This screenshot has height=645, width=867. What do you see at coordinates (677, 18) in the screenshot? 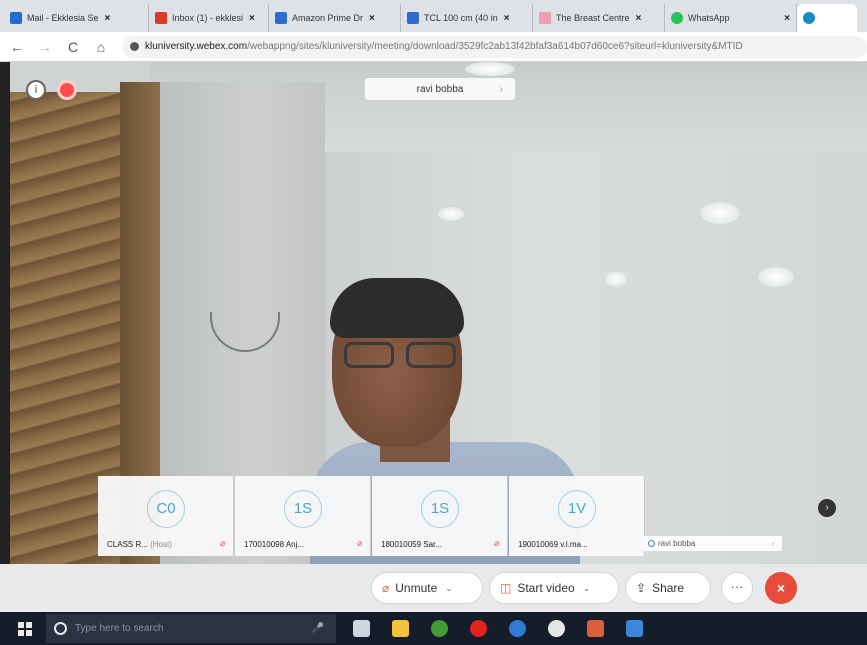
I see `whatsapp-icon` at bounding box center [677, 18].